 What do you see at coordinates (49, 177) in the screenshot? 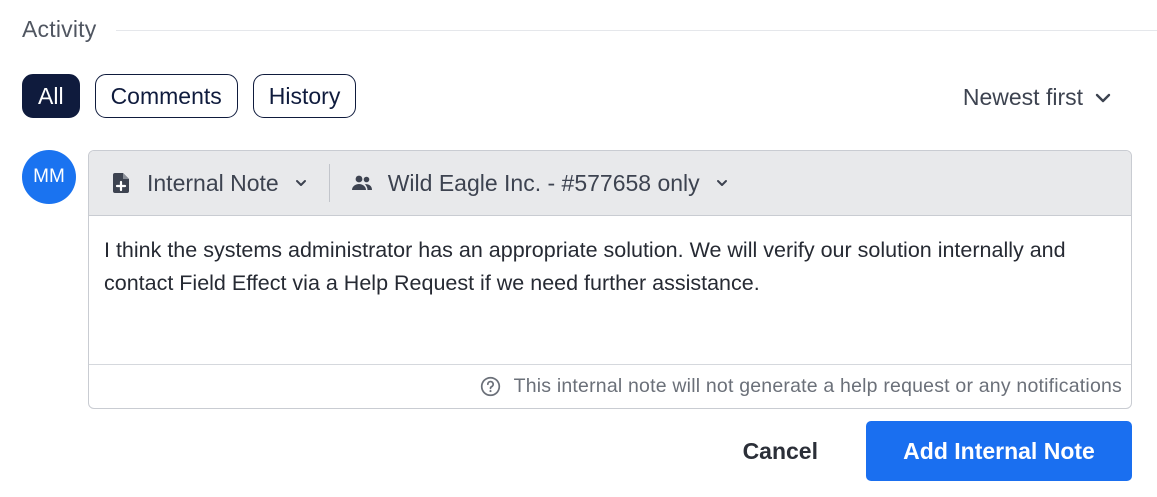
I see `avatar: MM` at bounding box center [49, 177].